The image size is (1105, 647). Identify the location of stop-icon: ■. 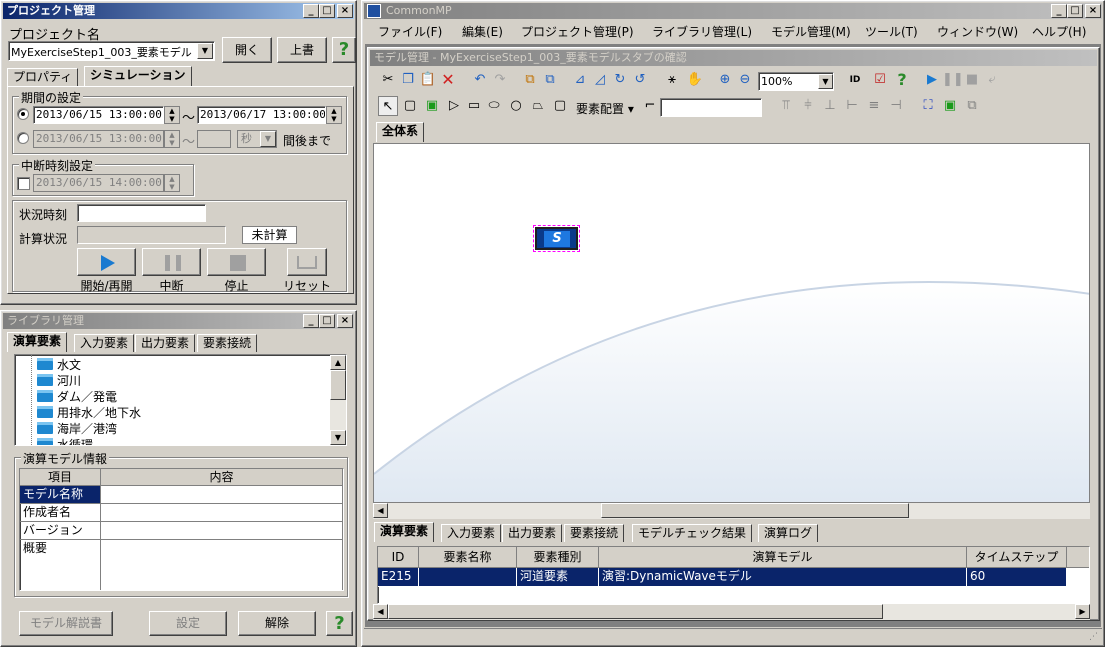
(972, 80).